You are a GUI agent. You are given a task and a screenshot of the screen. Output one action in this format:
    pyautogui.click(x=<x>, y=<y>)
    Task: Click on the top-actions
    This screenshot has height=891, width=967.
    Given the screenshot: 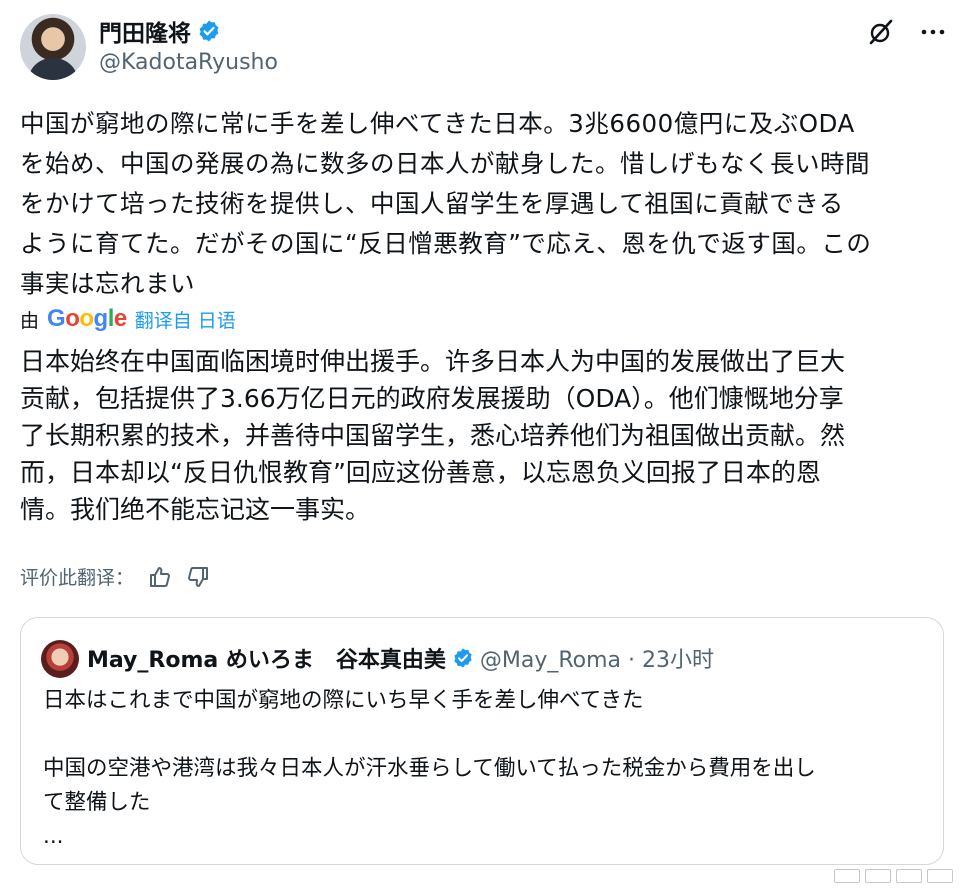 What is the action you would take?
    pyautogui.click(x=907, y=32)
    